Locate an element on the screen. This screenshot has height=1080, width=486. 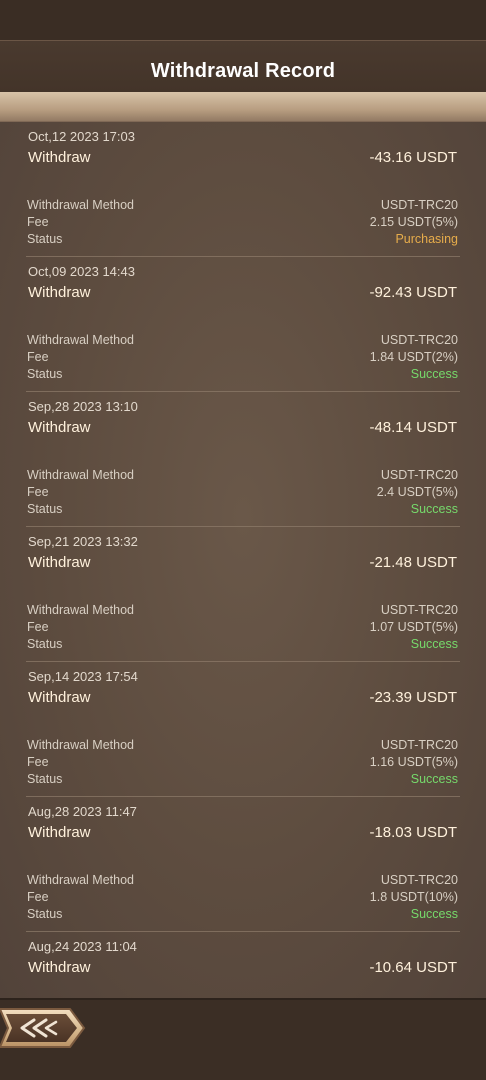
record-date: Aug,28 2023 11:47 is located at coordinates (82, 811).